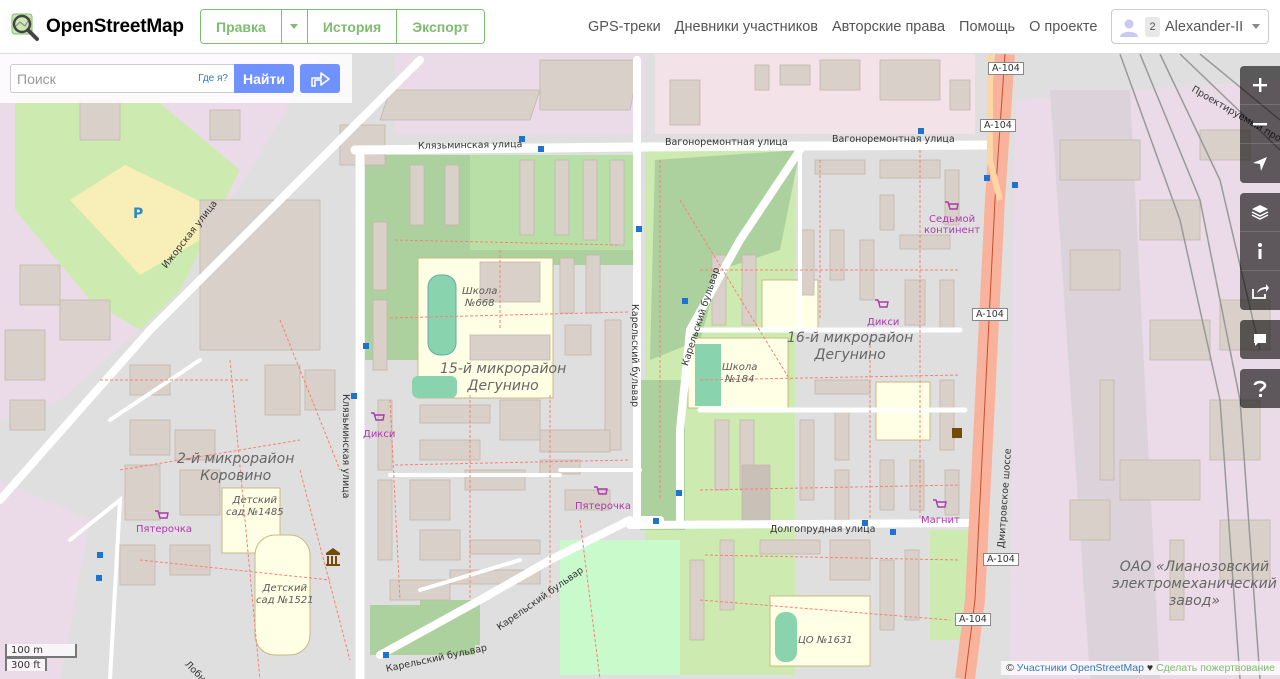 This screenshot has width=1280, height=679. I want to click on scale-imperial: 300 ft, so click(26, 664).